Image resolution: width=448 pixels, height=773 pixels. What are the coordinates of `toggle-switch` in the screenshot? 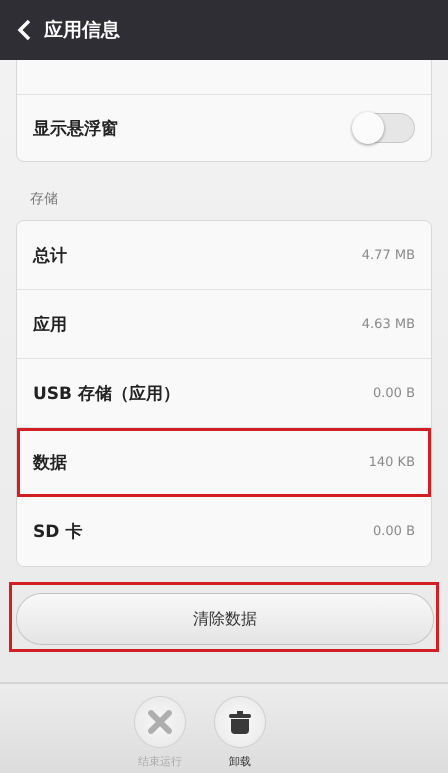 It's located at (384, 128).